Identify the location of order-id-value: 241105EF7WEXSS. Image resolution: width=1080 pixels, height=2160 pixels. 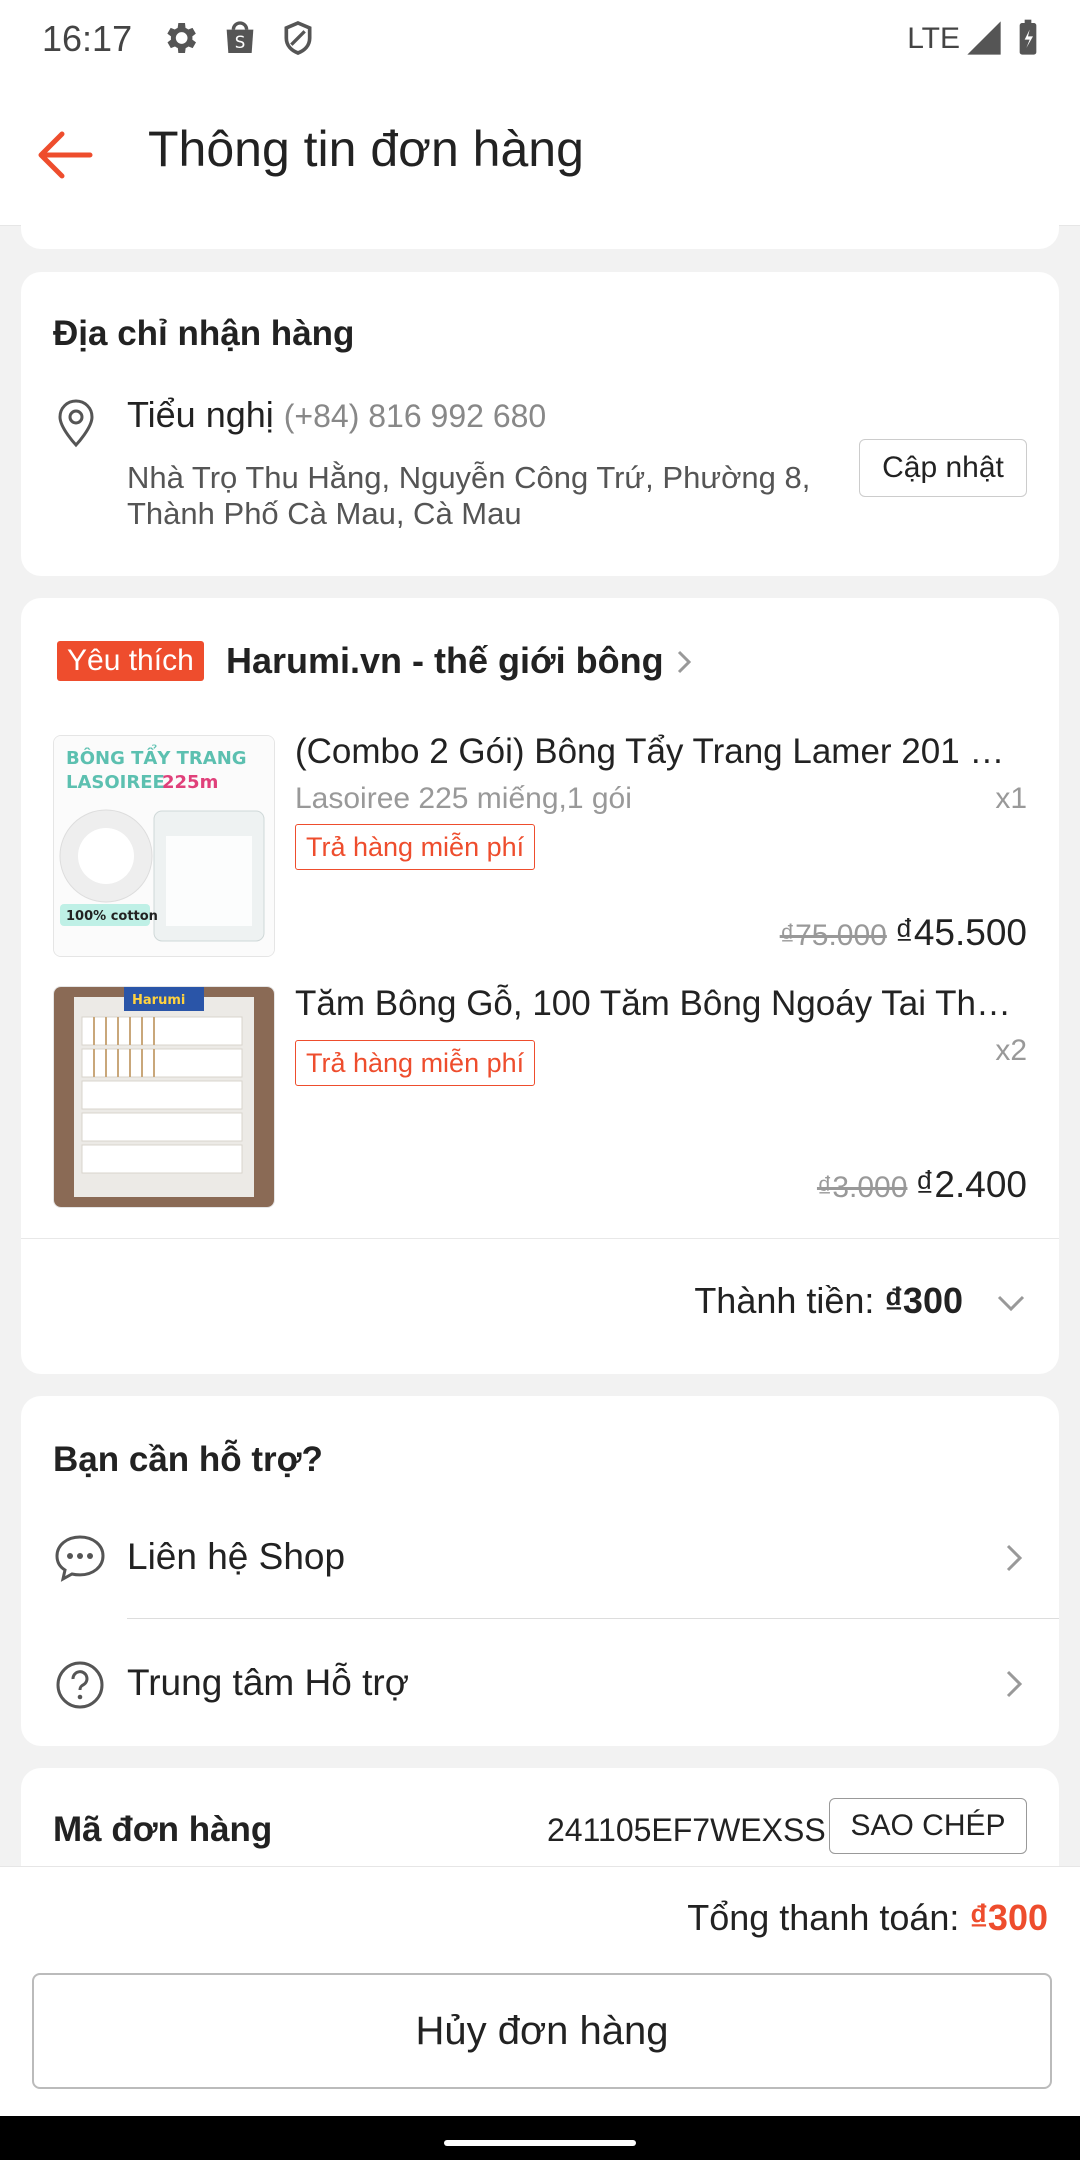
(686, 1830).